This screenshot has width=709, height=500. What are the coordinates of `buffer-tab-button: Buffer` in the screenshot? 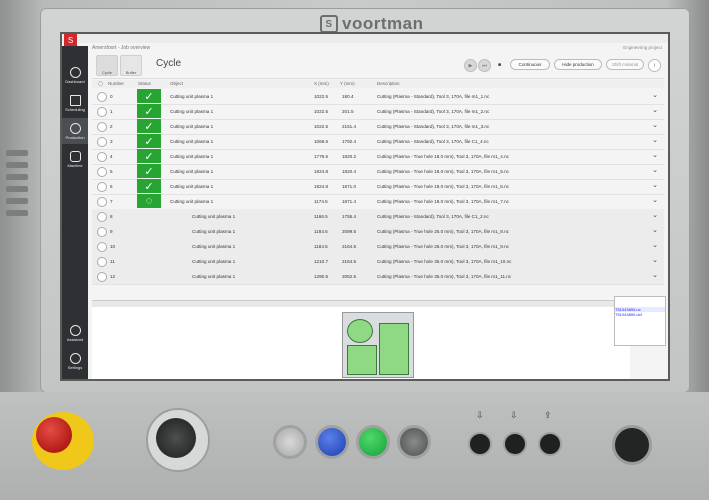 It's located at (131, 65).